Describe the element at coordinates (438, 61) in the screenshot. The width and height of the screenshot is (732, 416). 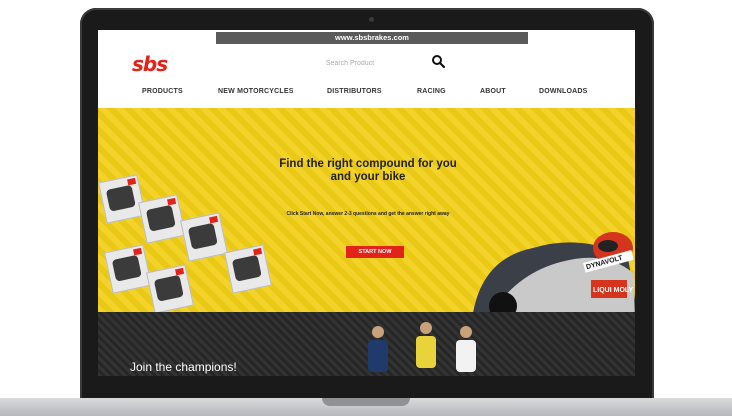
I see `search-icon` at that location.